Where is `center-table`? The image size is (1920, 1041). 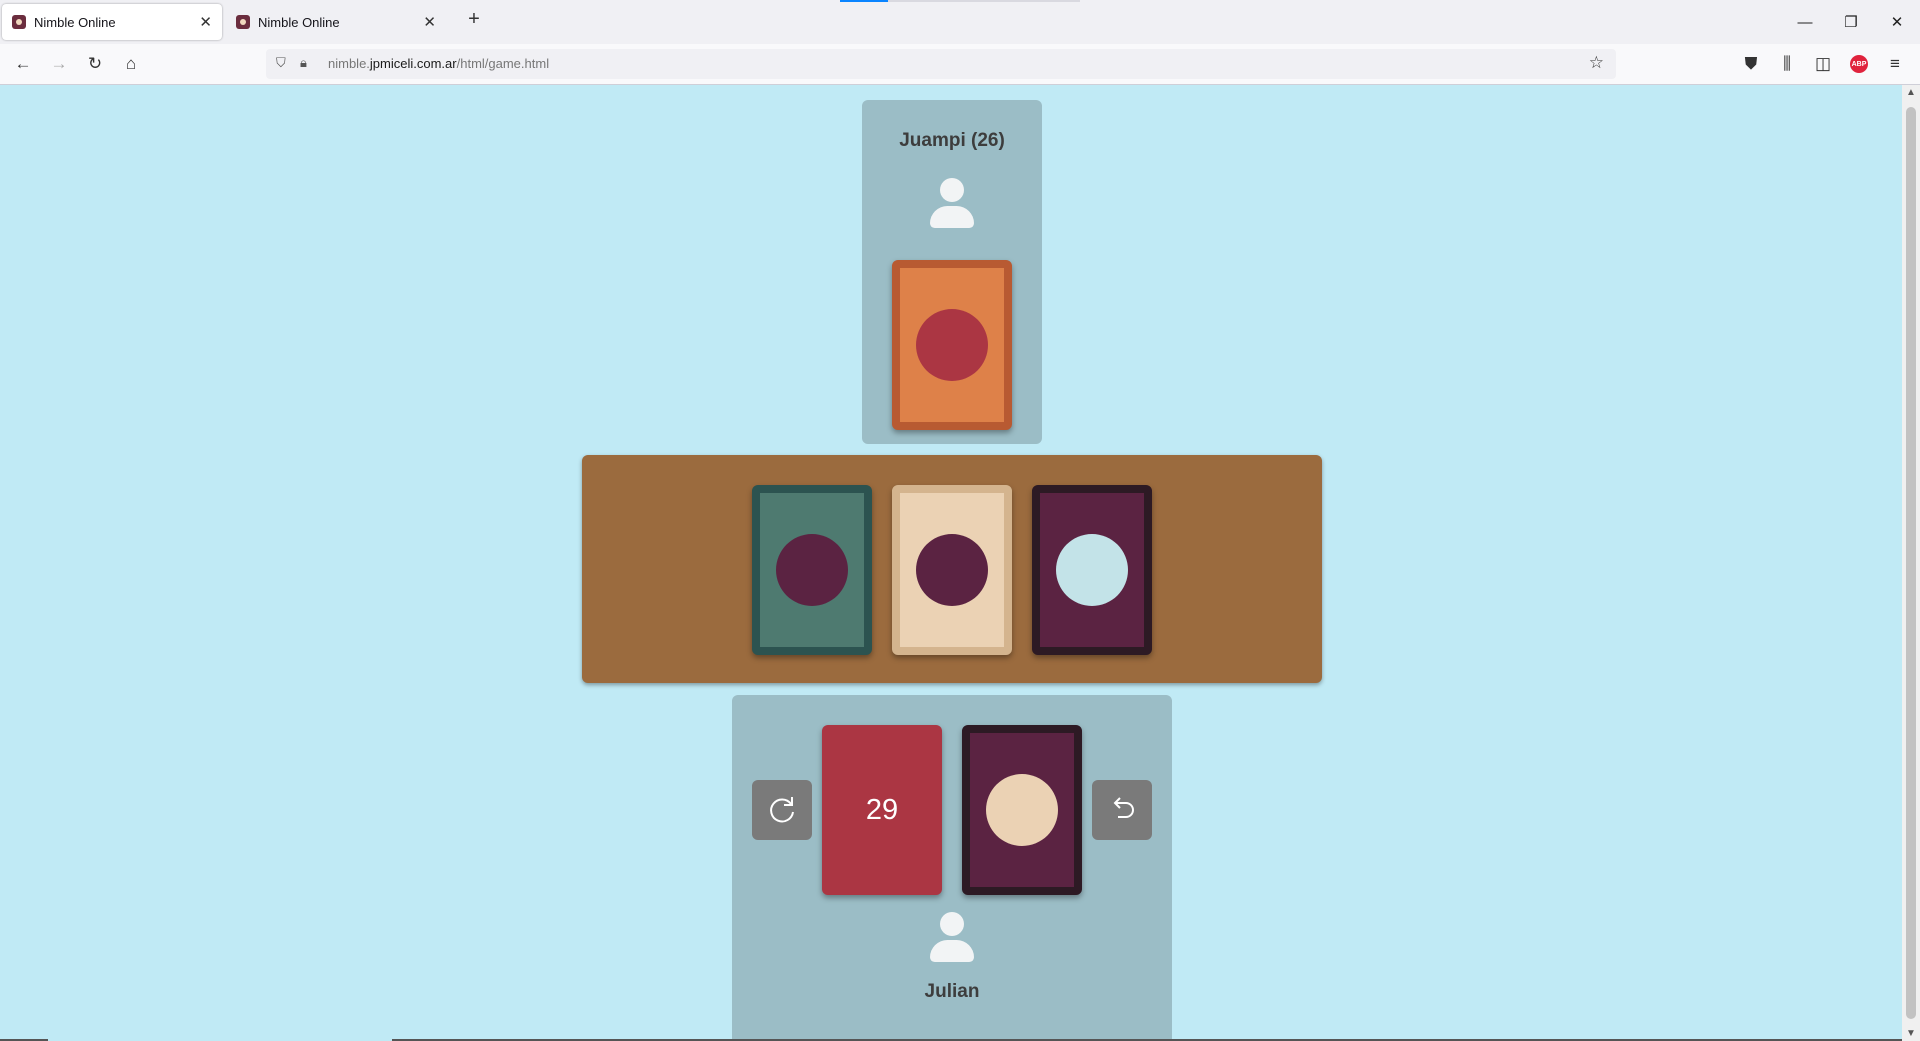
center-table is located at coordinates (952, 569).